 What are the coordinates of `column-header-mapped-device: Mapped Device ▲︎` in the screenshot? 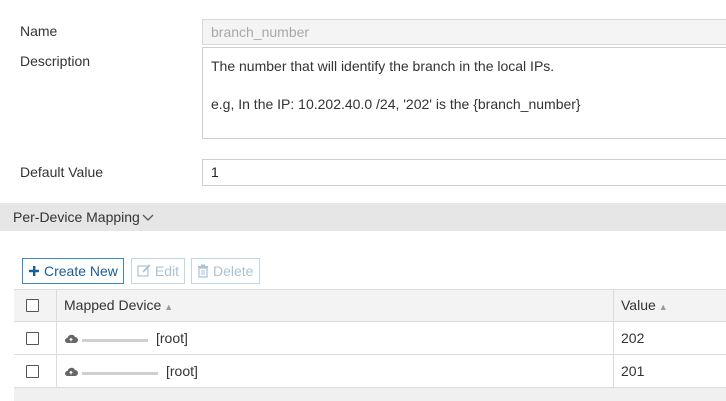 It's located at (118, 305).